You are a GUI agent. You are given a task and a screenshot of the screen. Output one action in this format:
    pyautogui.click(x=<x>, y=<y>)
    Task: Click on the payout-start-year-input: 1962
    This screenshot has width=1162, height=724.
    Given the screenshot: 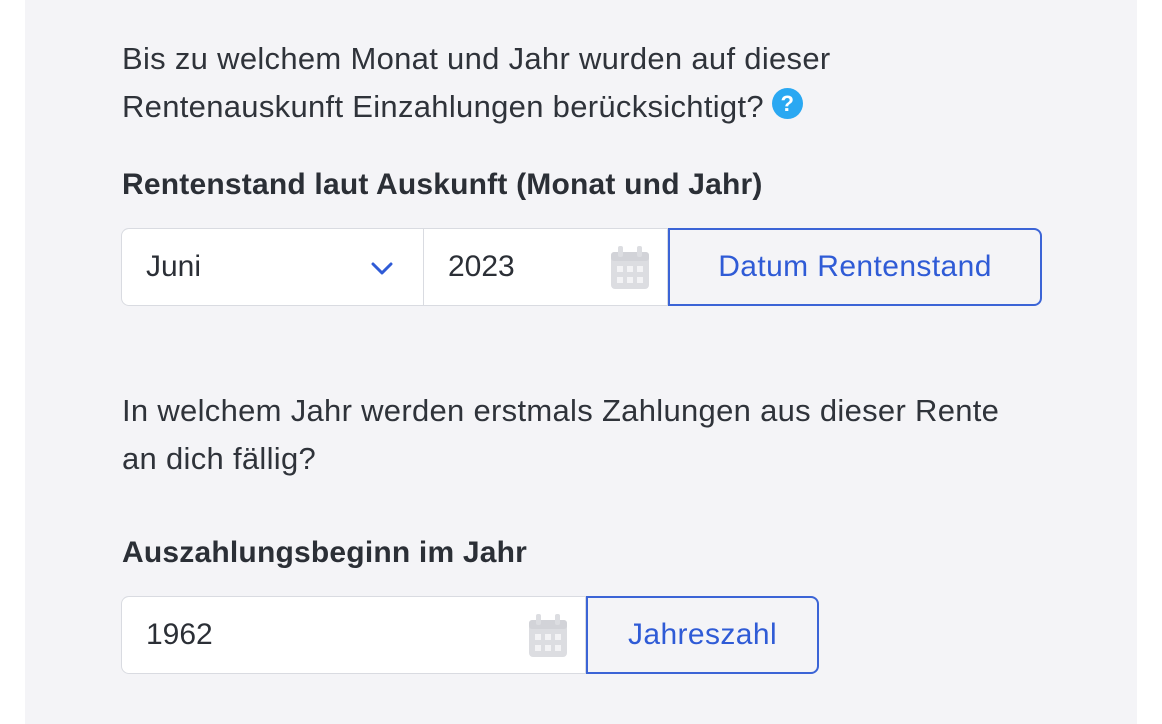 What is the action you would take?
    pyautogui.click(x=353, y=635)
    